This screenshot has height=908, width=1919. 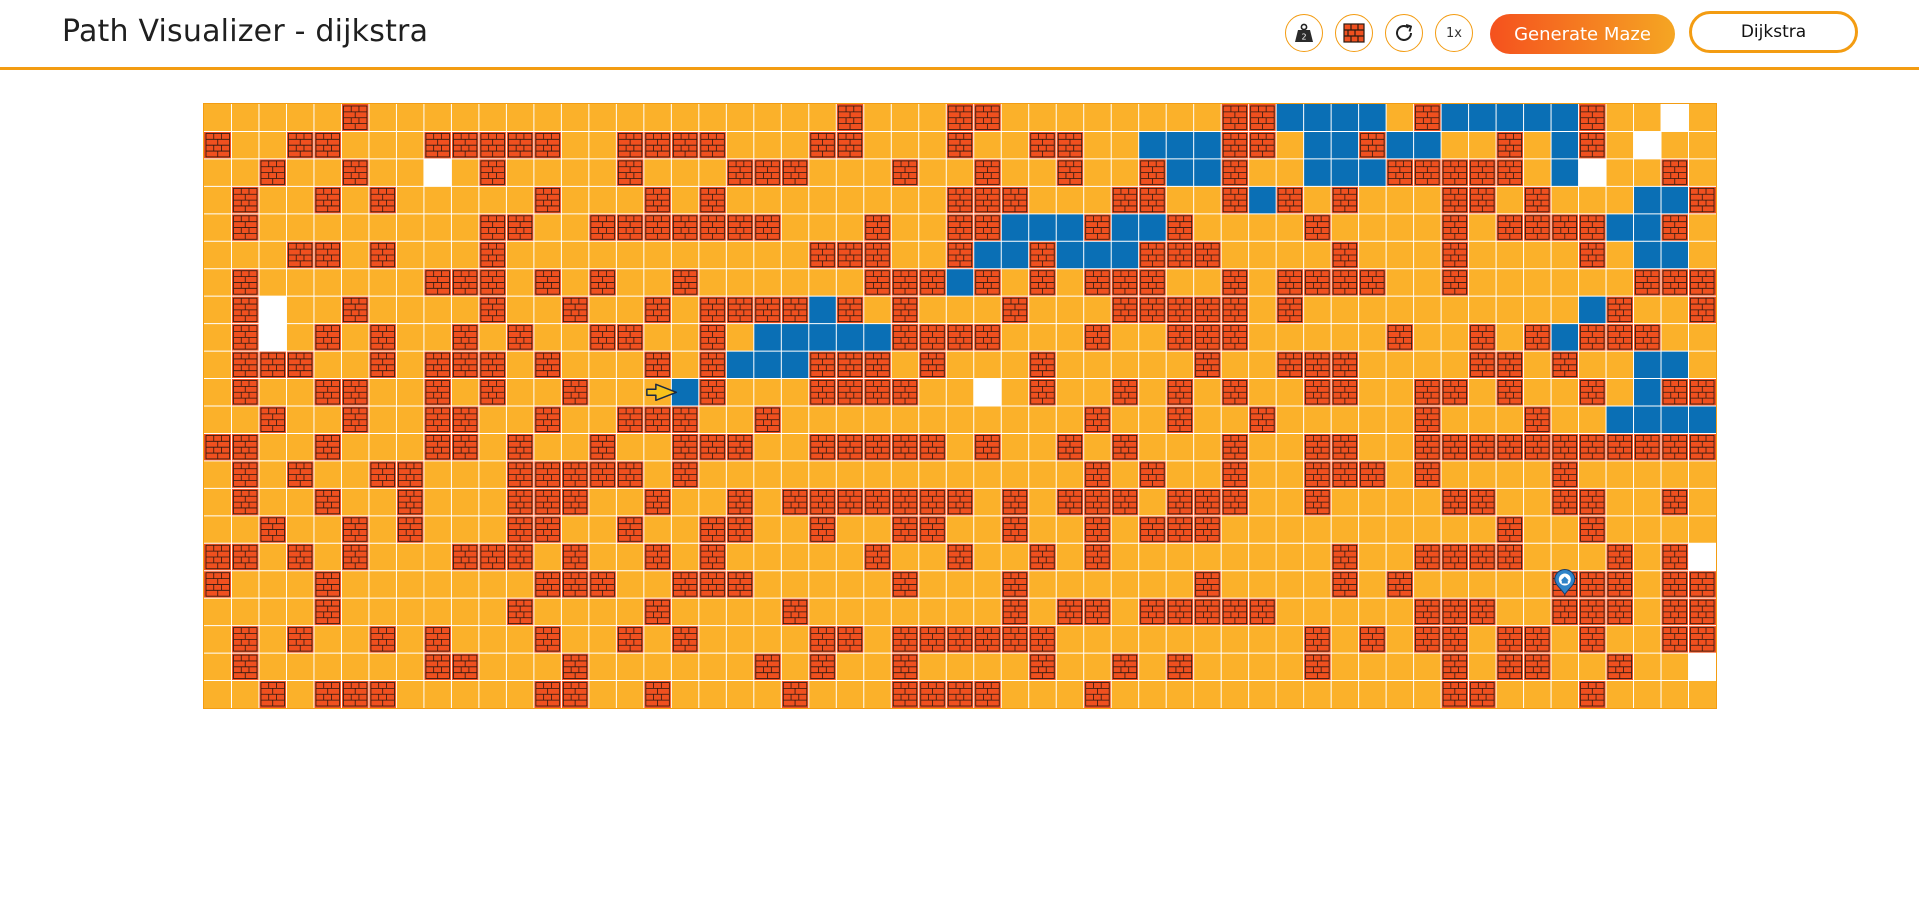 What do you see at coordinates (1304, 33) in the screenshot?
I see `weight-button: 2` at bounding box center [1304, 33].